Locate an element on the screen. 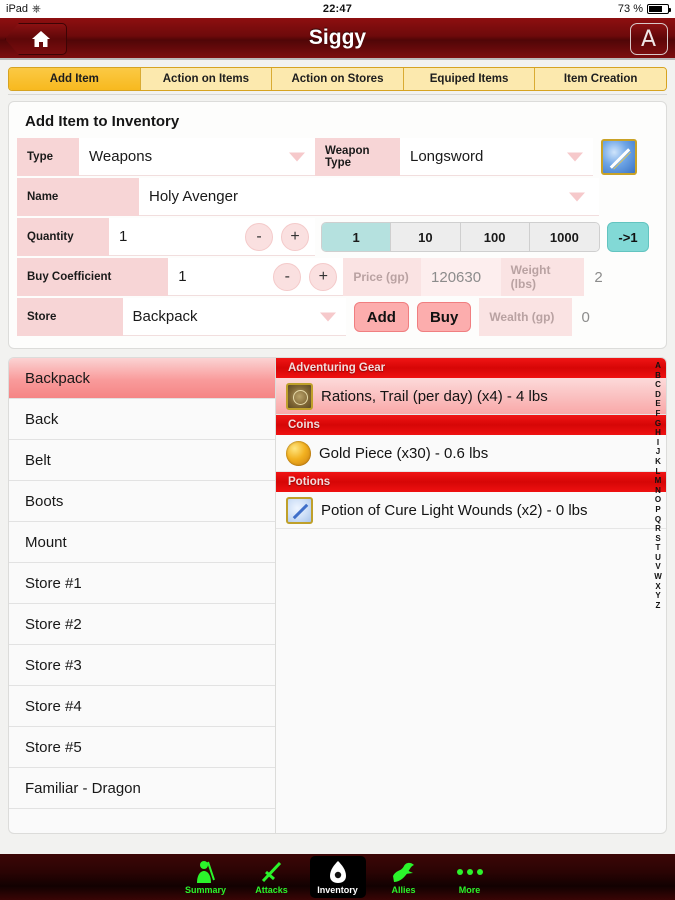  list-item: Gold Piece (x30) - 0.6 lbs is located at coordinates (471, 453).